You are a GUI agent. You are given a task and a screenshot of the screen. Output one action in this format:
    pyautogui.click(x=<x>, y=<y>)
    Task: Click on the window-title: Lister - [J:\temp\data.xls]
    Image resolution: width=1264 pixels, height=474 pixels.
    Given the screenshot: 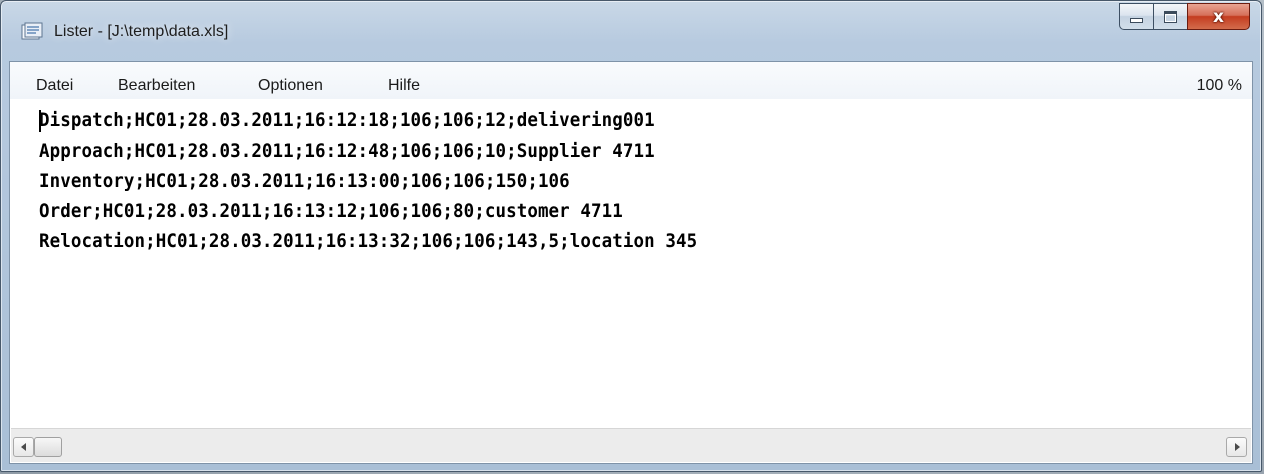 What is the action you would take?
    pyautogui.click(x=141, y=31)
    